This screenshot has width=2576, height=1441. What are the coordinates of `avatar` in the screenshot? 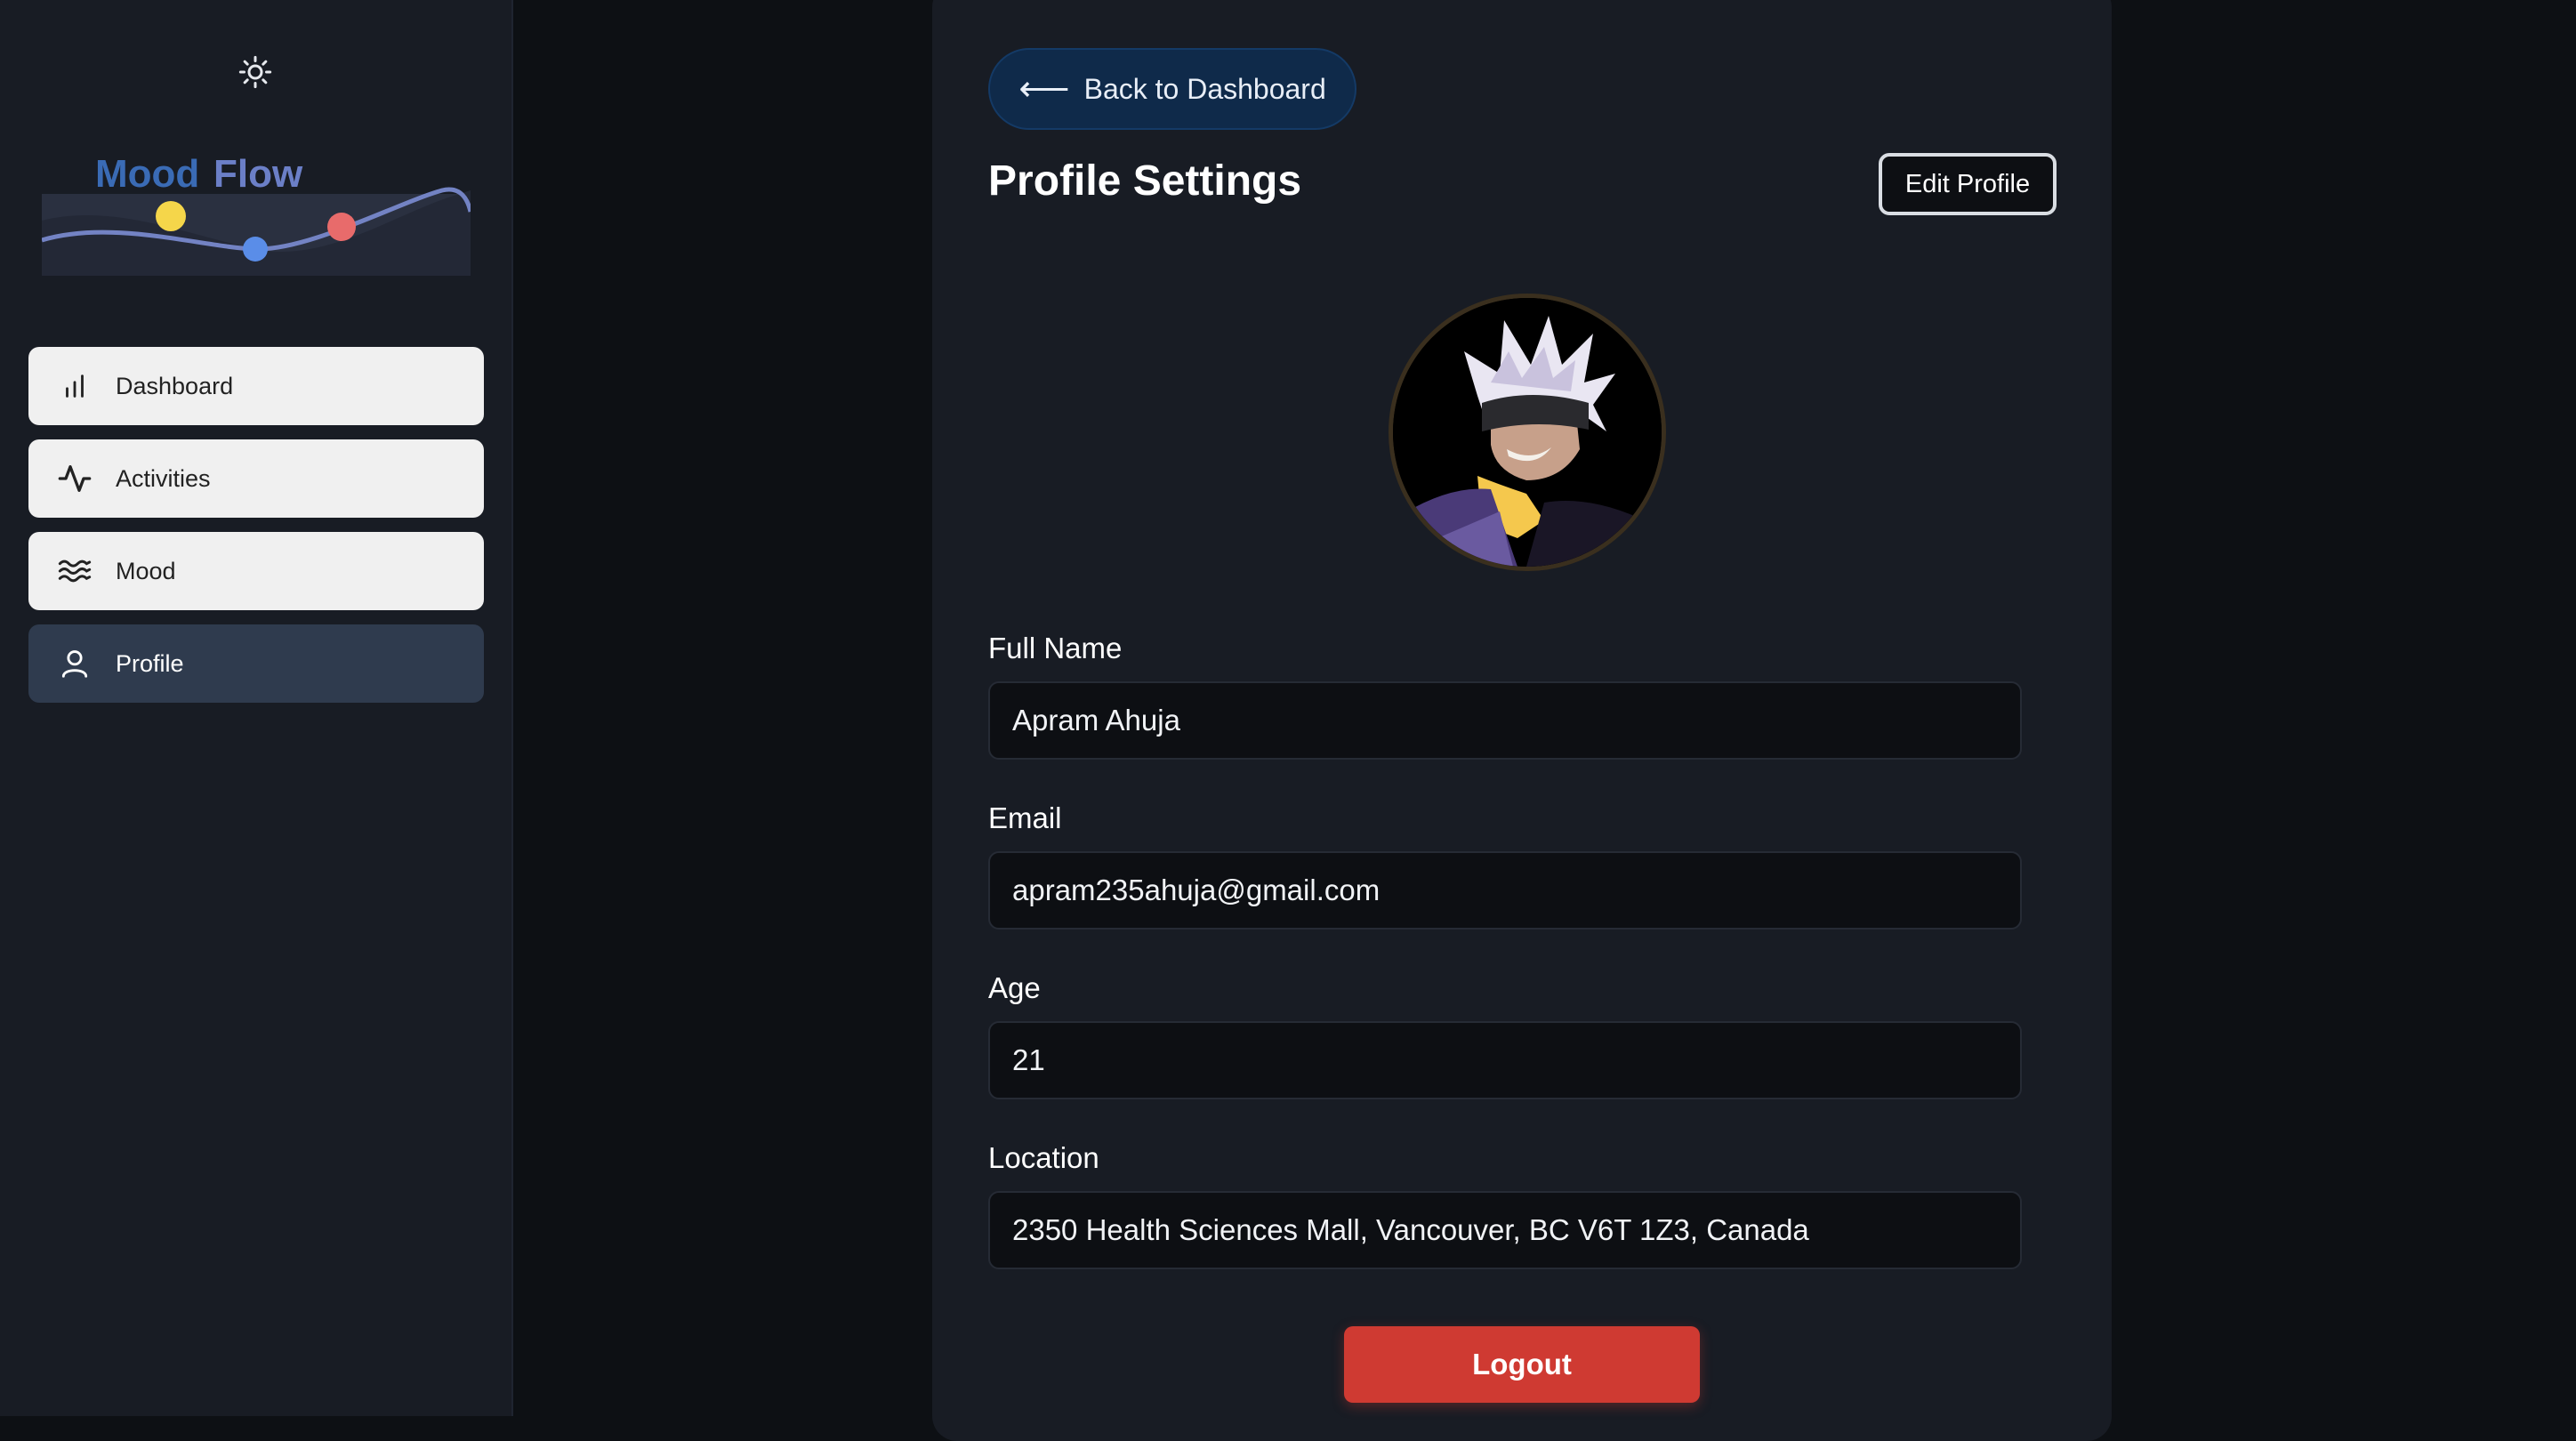 It's located at (1527, 432).